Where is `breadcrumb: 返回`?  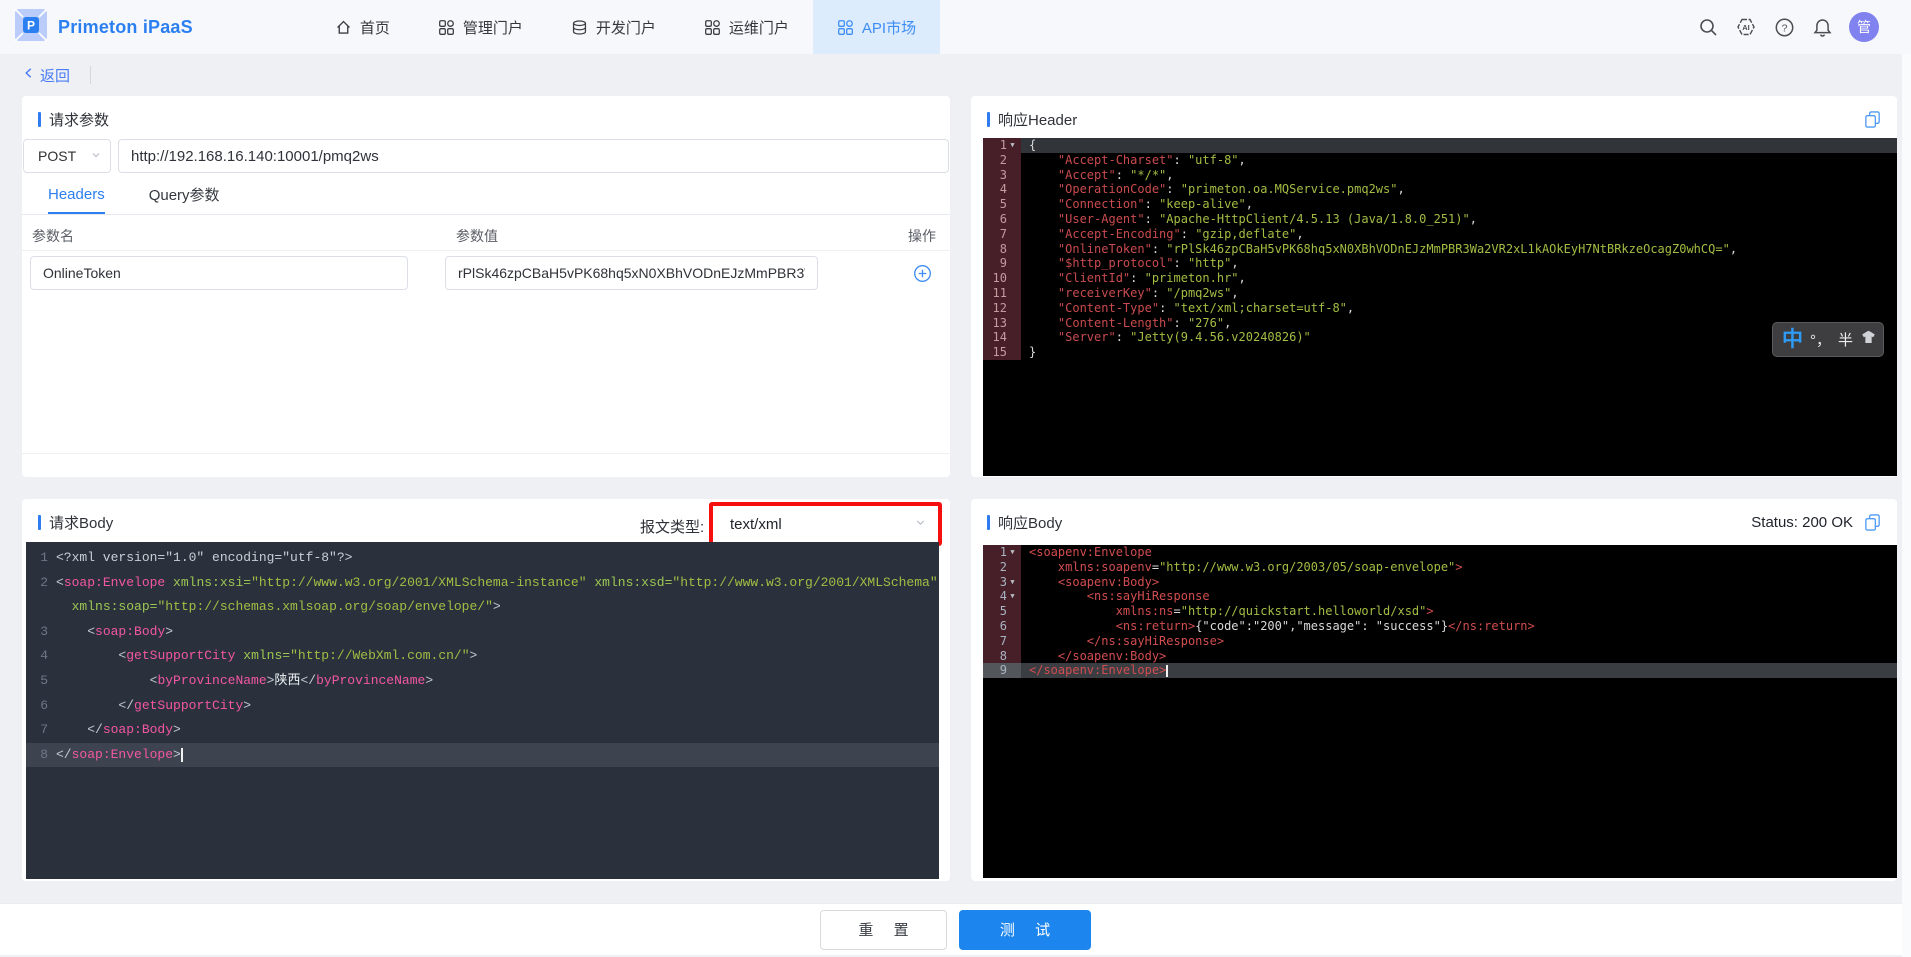
breadcrumb: 返回 is located at coordinates (57, 75).